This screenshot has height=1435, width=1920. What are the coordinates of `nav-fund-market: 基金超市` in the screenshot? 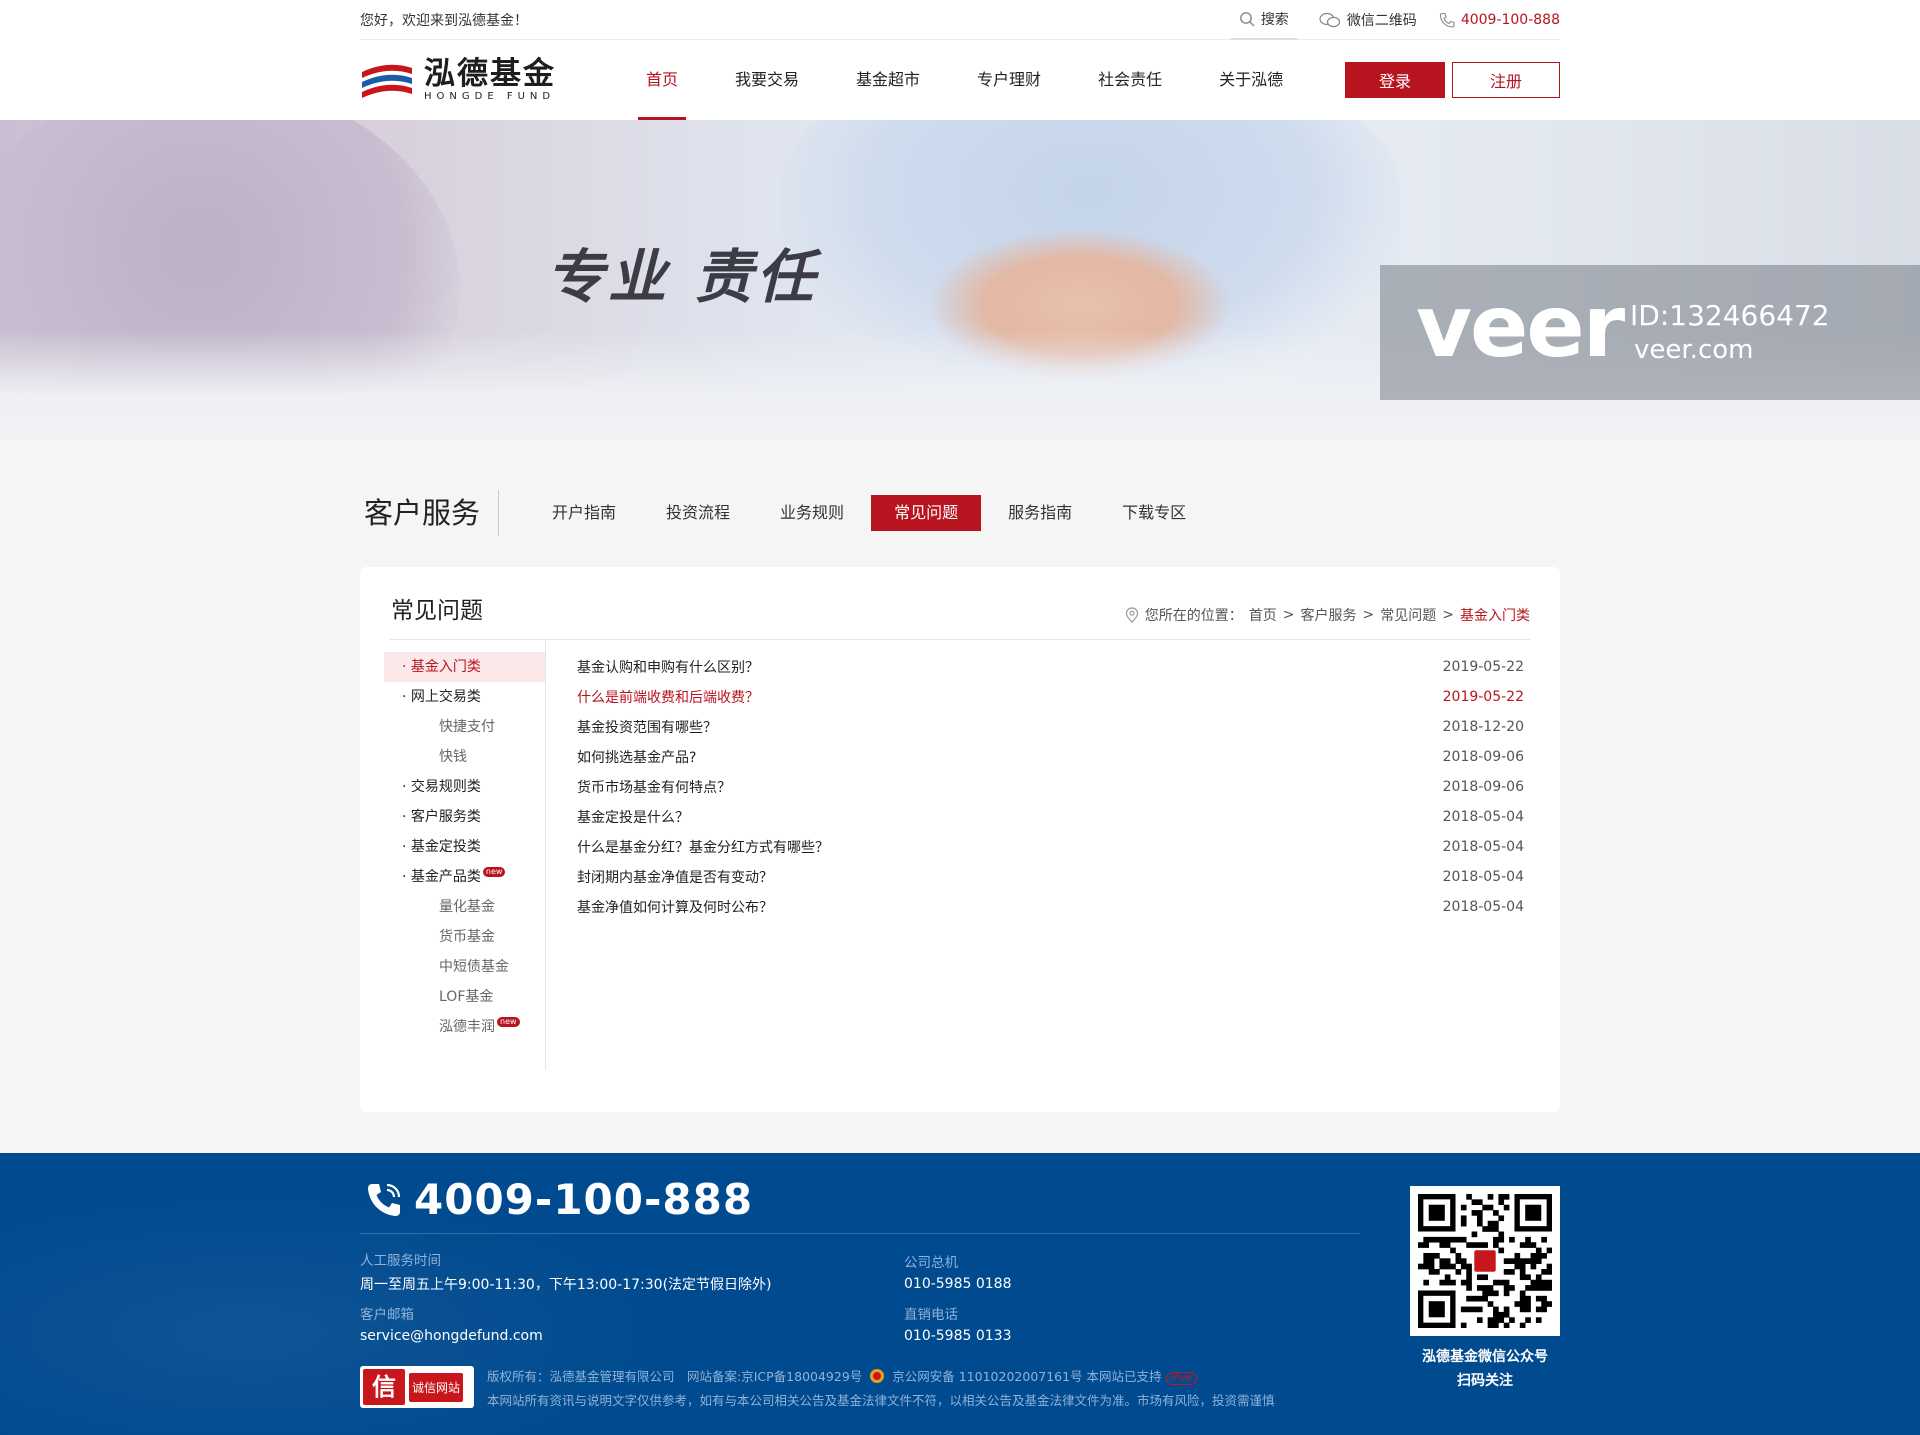 It's located at (888, 80).